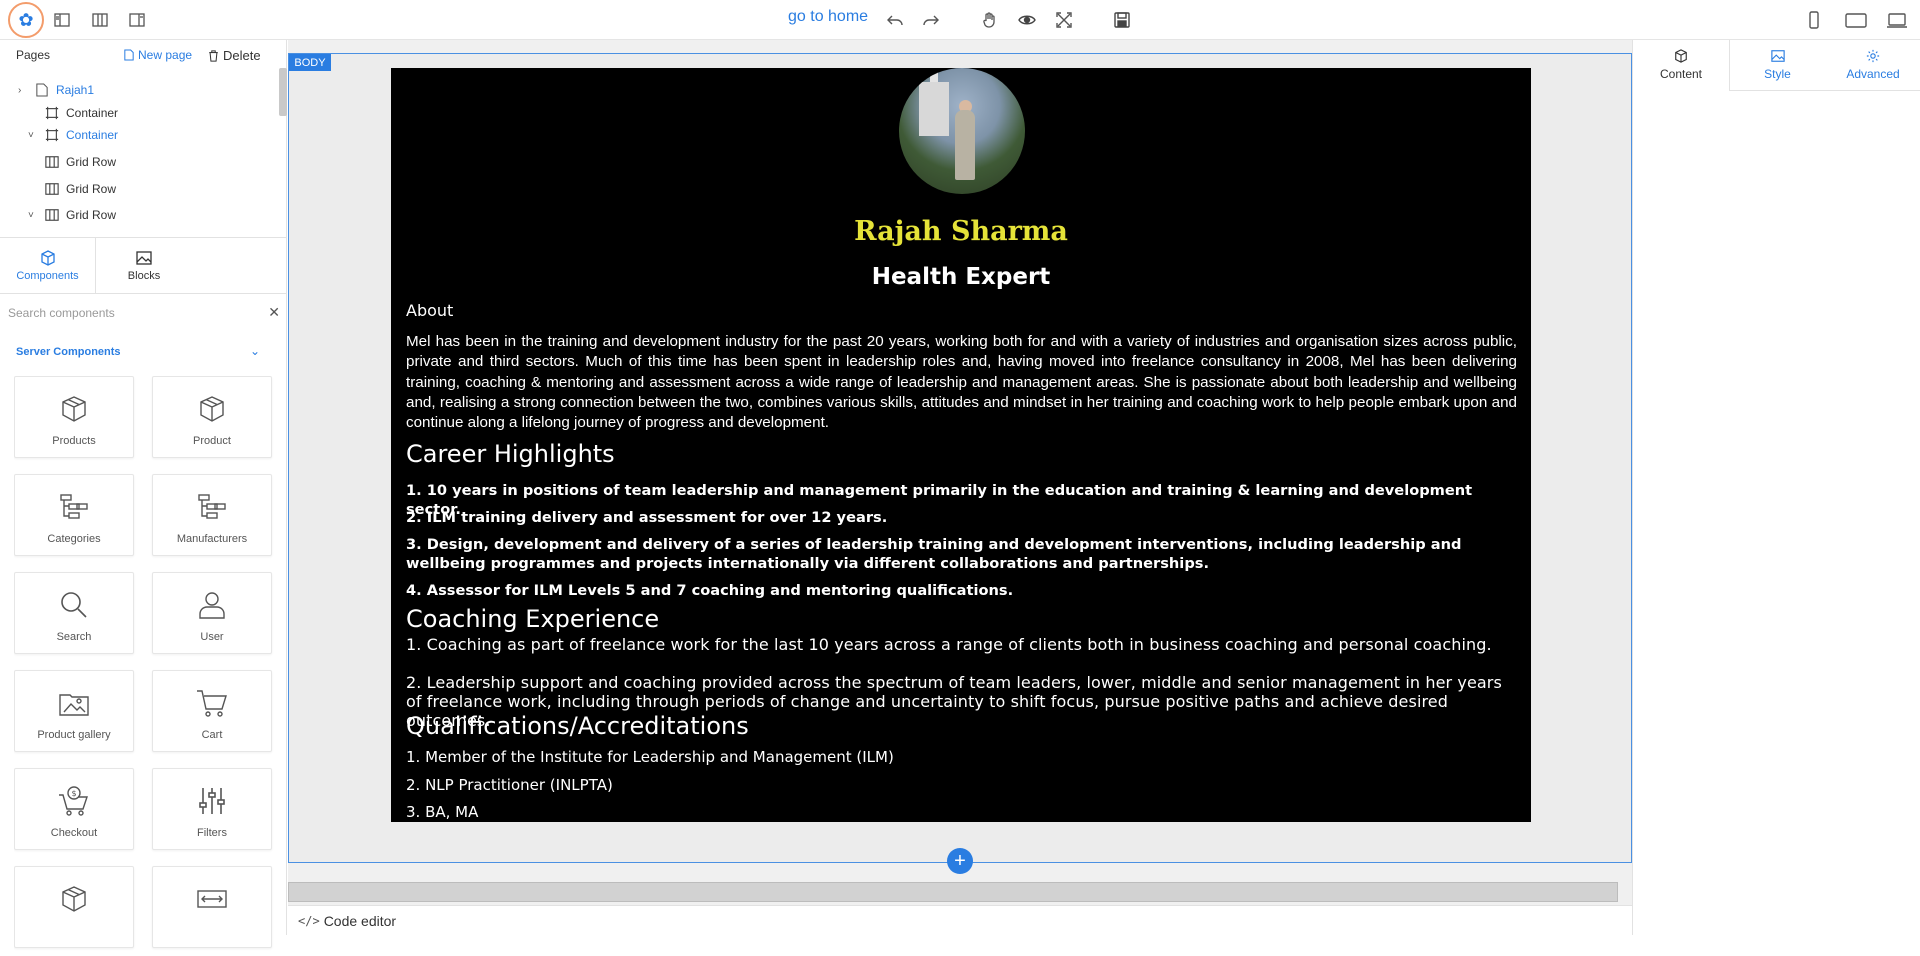  Describe the element at coordinates (242, 55) in the screenshot. I see `delete-page-label: Delete` at that location.